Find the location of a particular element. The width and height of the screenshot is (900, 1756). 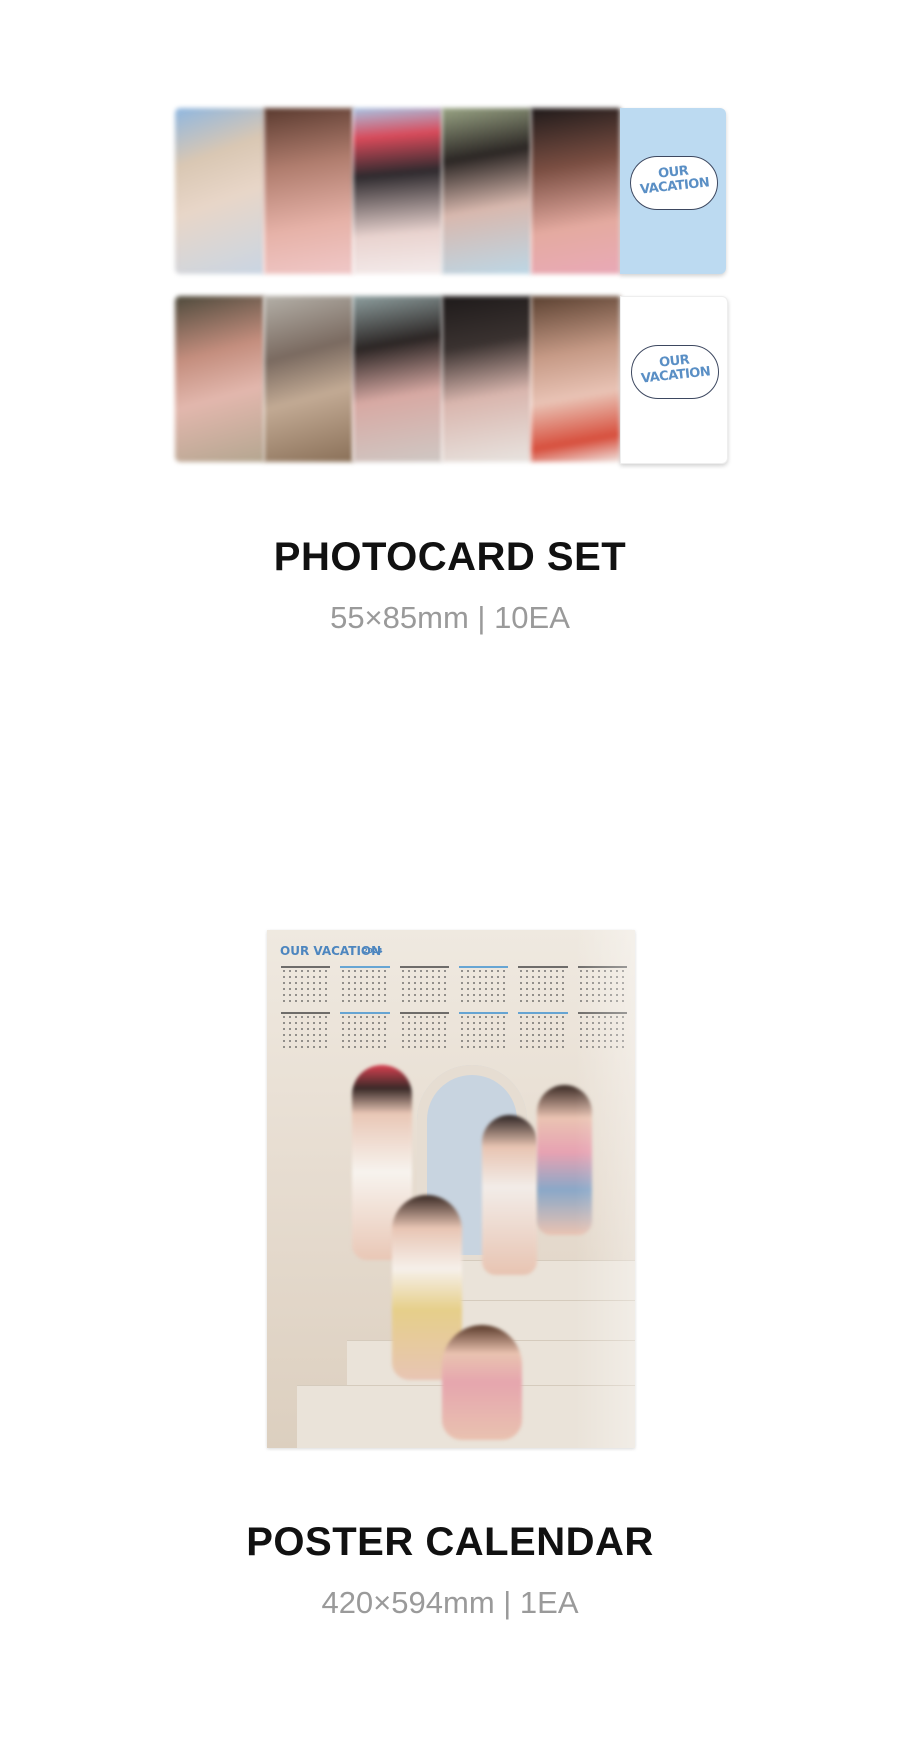

photocard-spec: 55×85mm | 10EA is located at coordinates (450, 617).